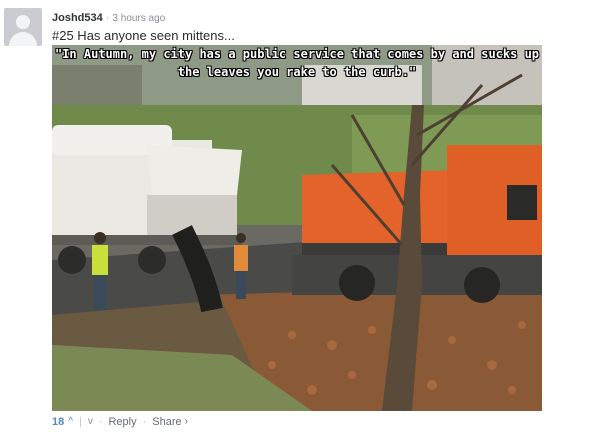 The height and width of the screenshot is (437, 600). What do you see at coordinates (23, 22) in the screenshot?
I see `avatar-head-shape` at bounding box center [23, 22].